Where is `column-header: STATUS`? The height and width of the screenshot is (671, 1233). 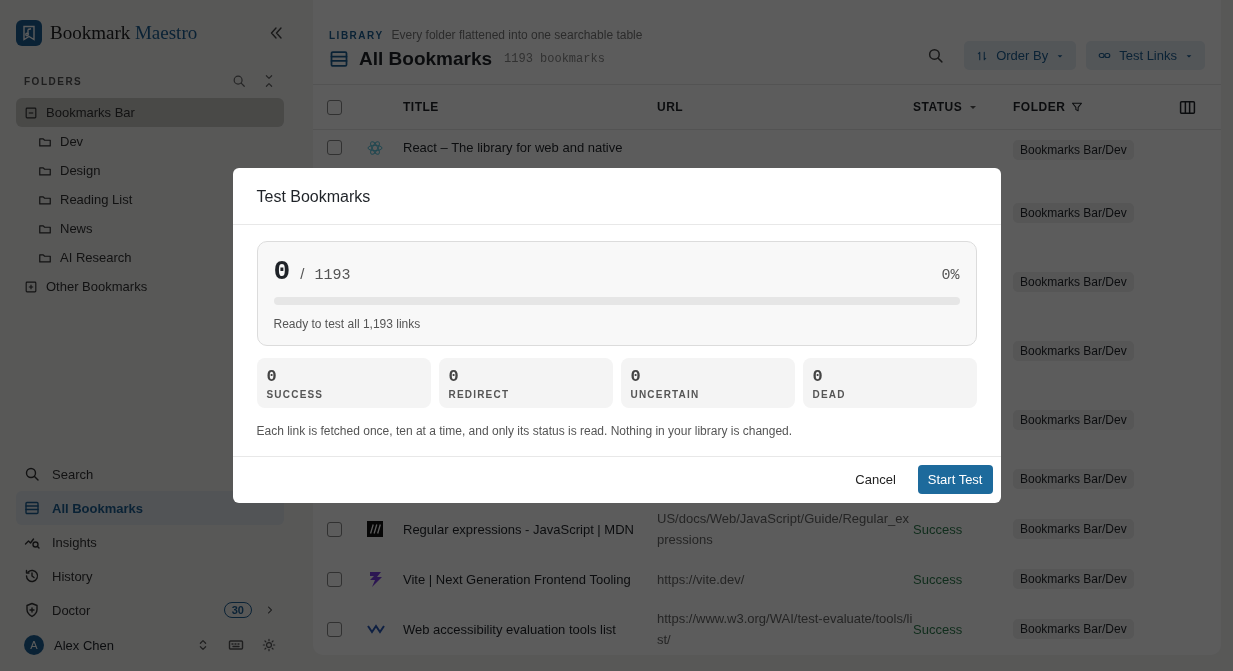
column-header: STATUS is located at coordinates (938, 107).